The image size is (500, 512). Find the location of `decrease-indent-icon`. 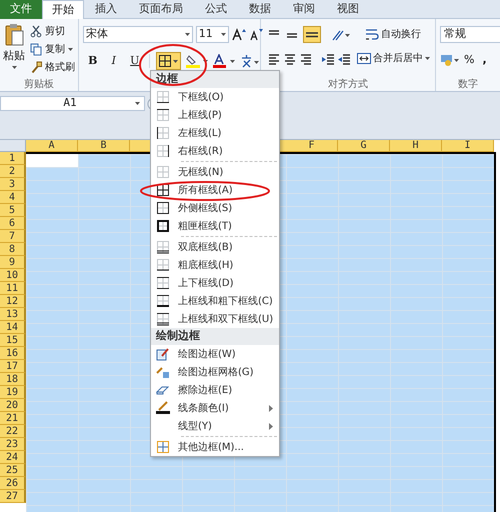

decrease-indent-icon is located at coordinates (327, 59).